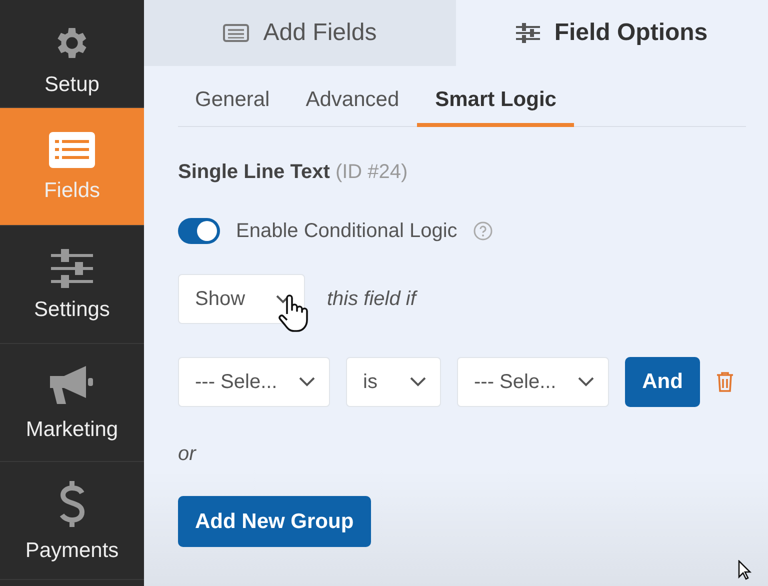  Describe the element at coordinates (293, 172) in the screenshot. I see `field-title: Single Line Text (ID #24)` at that location.